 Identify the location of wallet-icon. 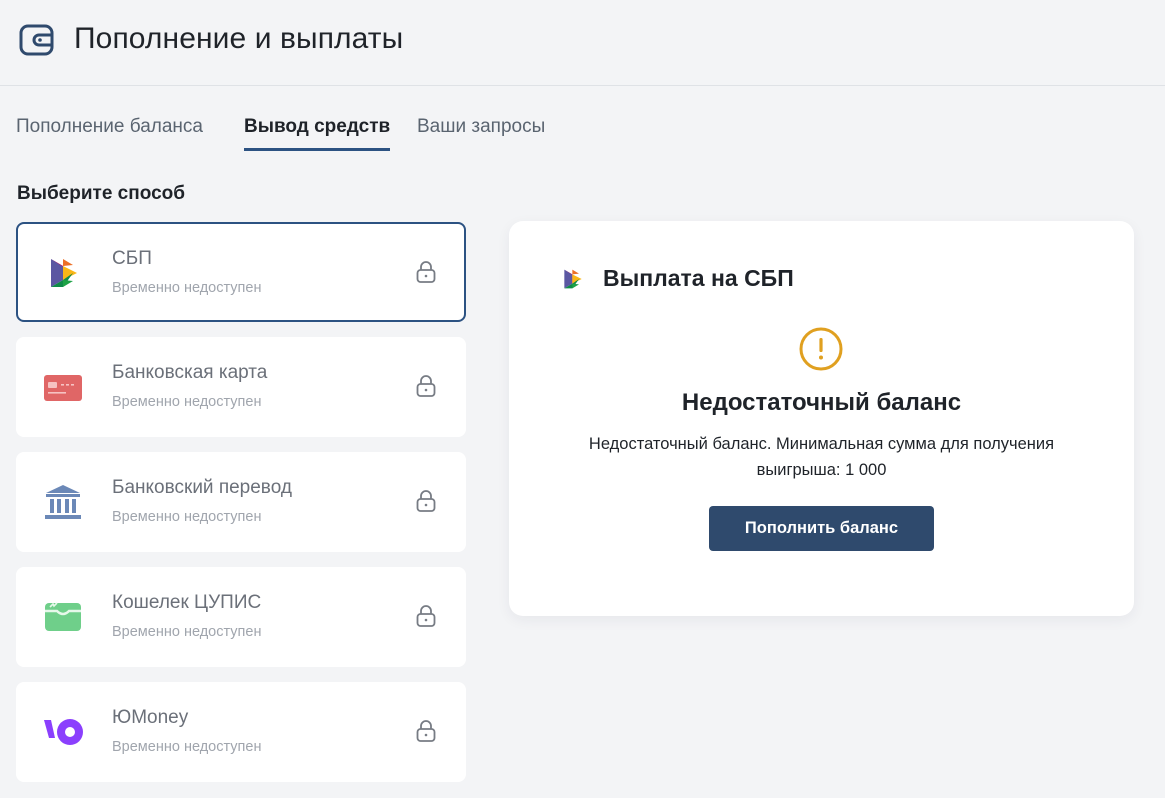
(36, 40).